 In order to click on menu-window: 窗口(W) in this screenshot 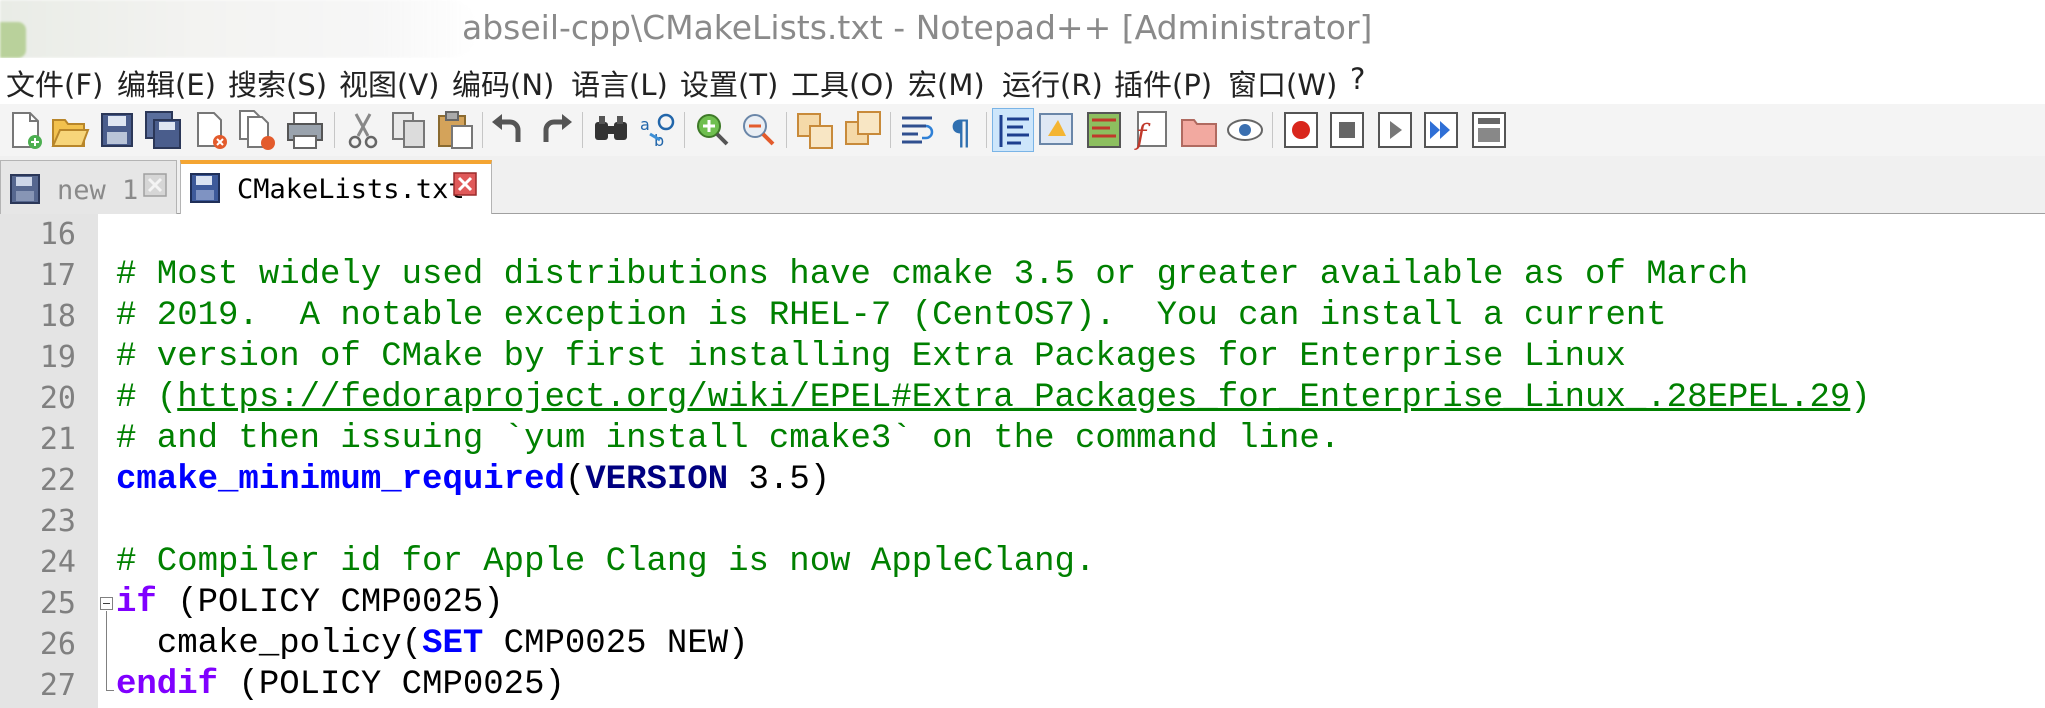, I will do `click(1282, 83)`.